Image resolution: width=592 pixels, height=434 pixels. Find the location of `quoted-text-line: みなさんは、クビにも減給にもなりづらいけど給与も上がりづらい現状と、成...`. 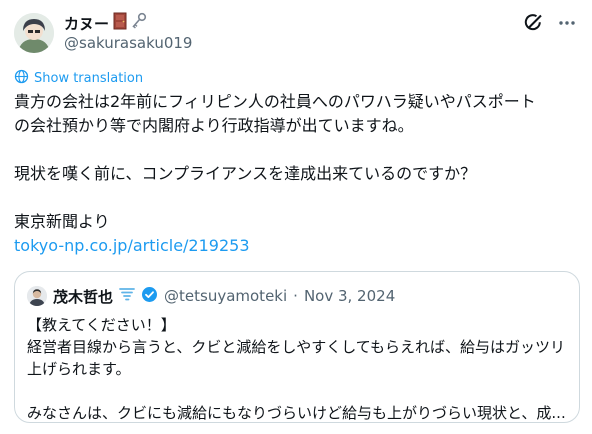

quoted-text-line: みなさんは、クビにも減給にもなりづらいけど給与も上がりづらい現状と、成... is located at coordinates (296, 413).